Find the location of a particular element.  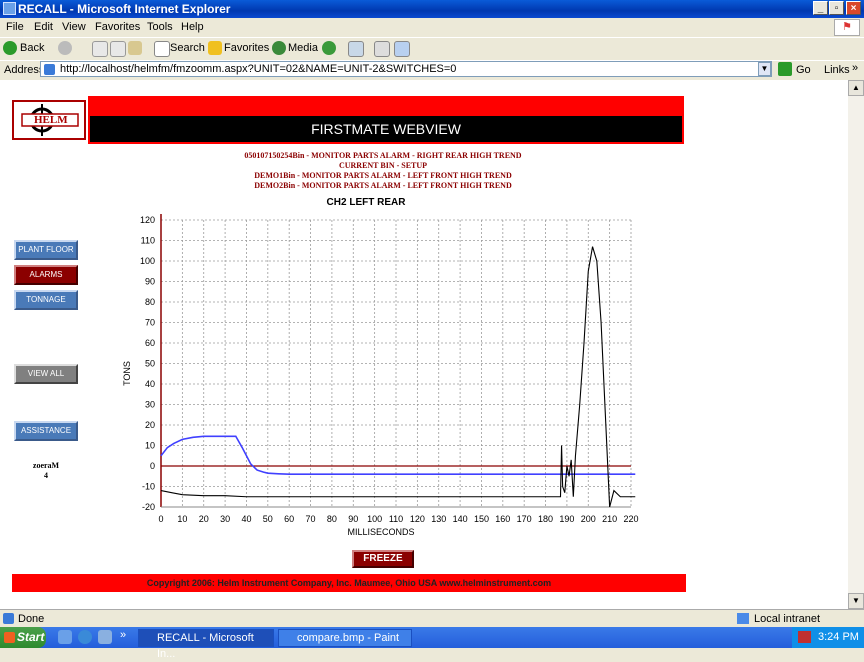

assistance-button: ASSISTANCE is located at coordinates (46, 431).